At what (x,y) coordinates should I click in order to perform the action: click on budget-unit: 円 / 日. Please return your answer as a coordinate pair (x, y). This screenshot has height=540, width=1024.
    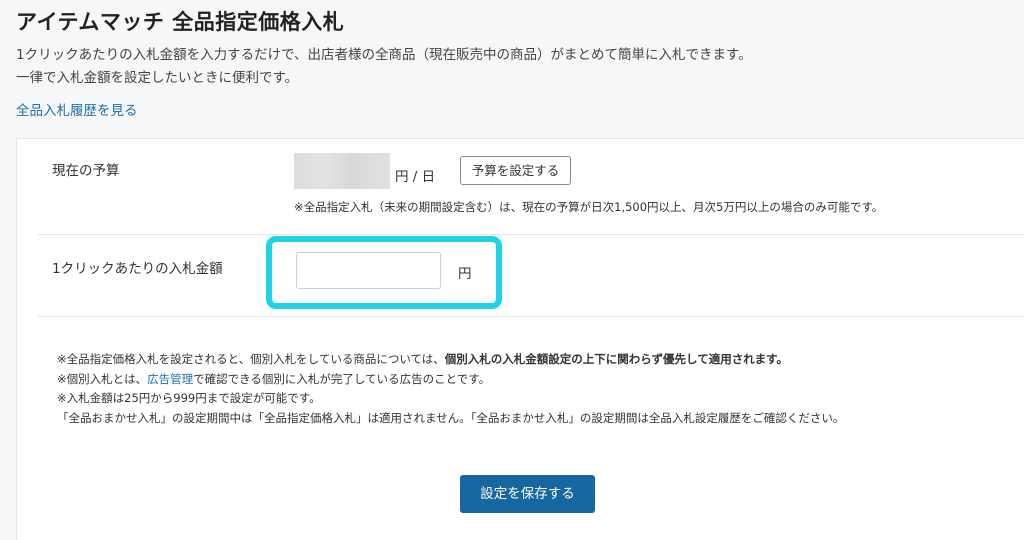
    Looking at the image, I should click on (415, 177).